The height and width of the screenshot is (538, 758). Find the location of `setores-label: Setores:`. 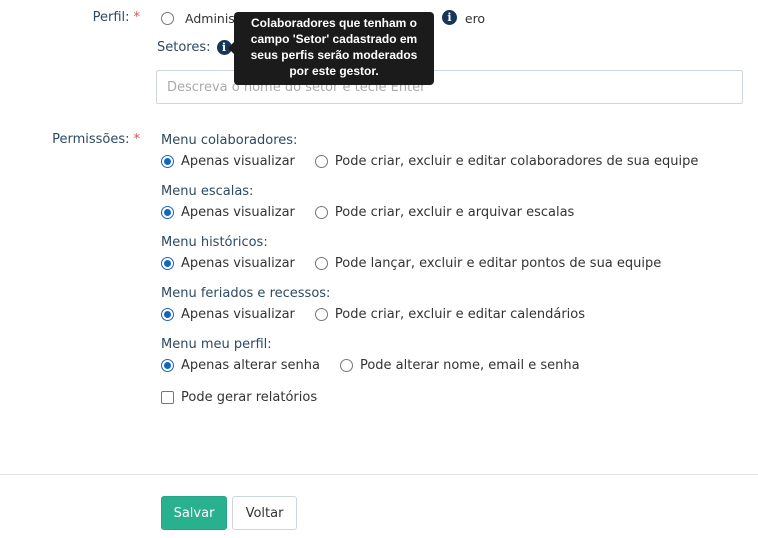

setores-label: Setores: is located at coordinates (184, 47).